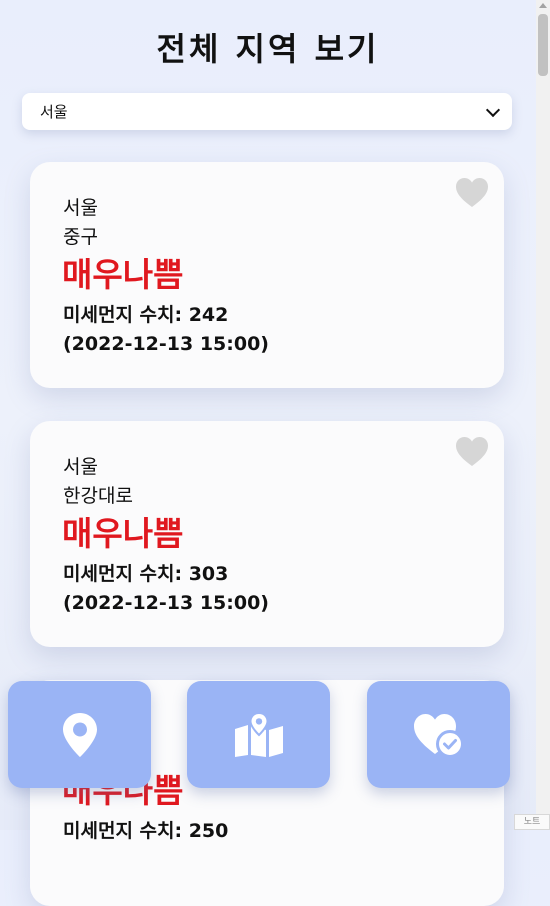 This screenshot has height=906, width=550. I want to click on nav-map-button, so click(258, 734).